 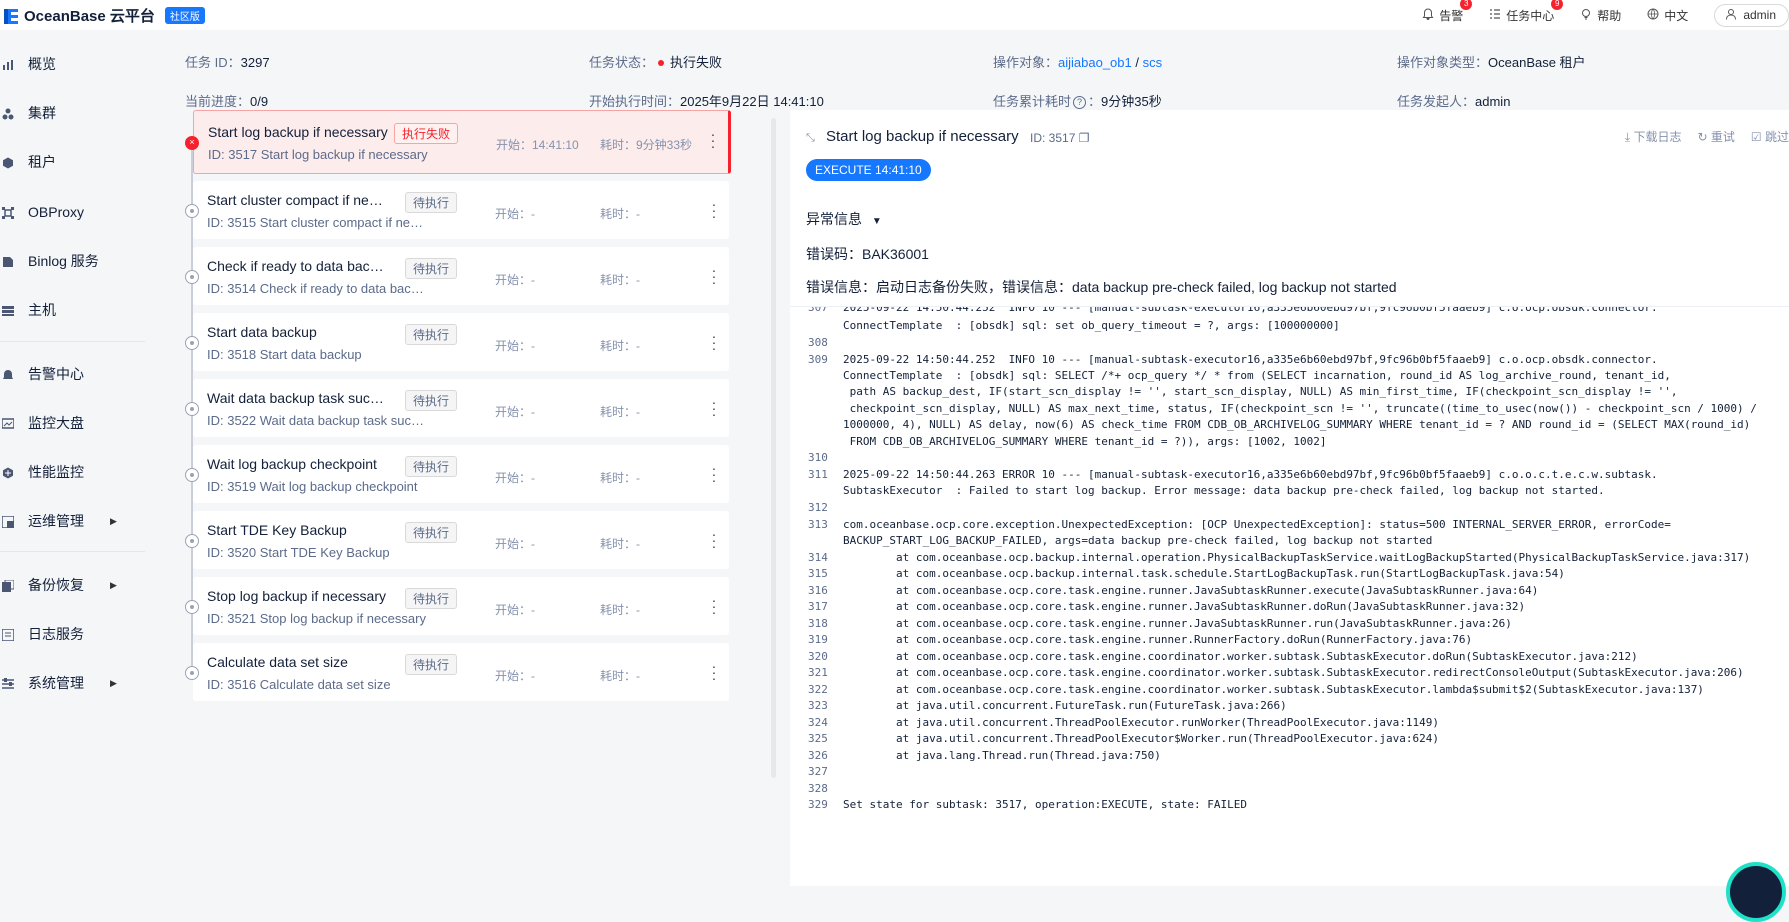 What do you see at coordinates (812, 138) in the screenshot?
I see `collapse-icon: ⤡` at bounding box center [812, 138].